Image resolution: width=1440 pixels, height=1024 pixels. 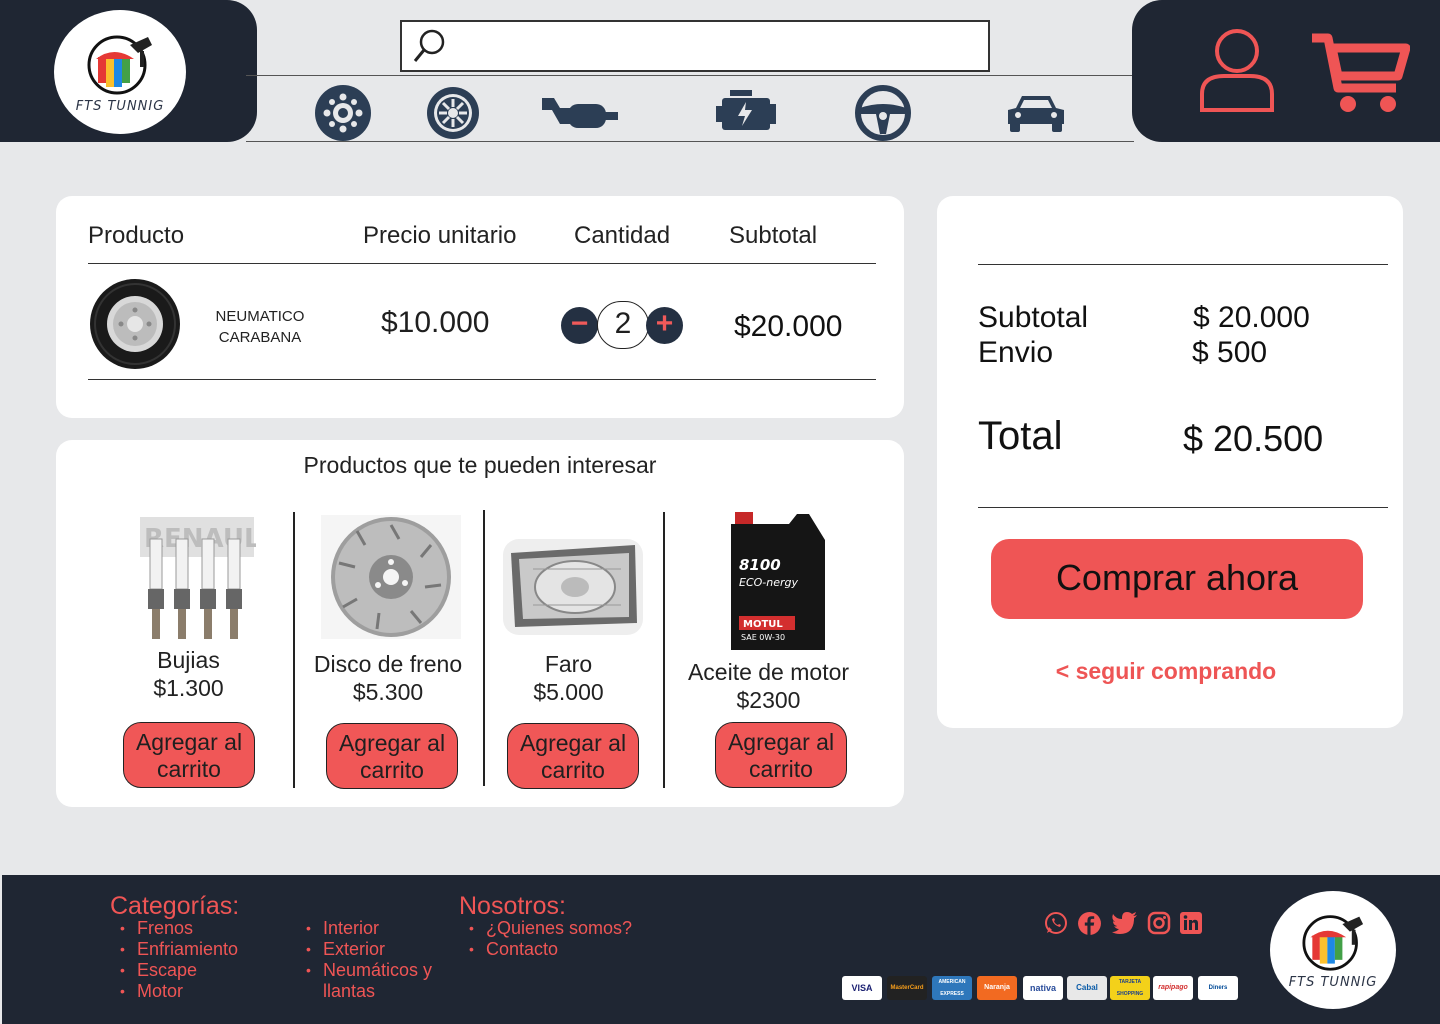 I want to click on header-left-panel: FTS TUNNIG, so click(x=128, y=71).